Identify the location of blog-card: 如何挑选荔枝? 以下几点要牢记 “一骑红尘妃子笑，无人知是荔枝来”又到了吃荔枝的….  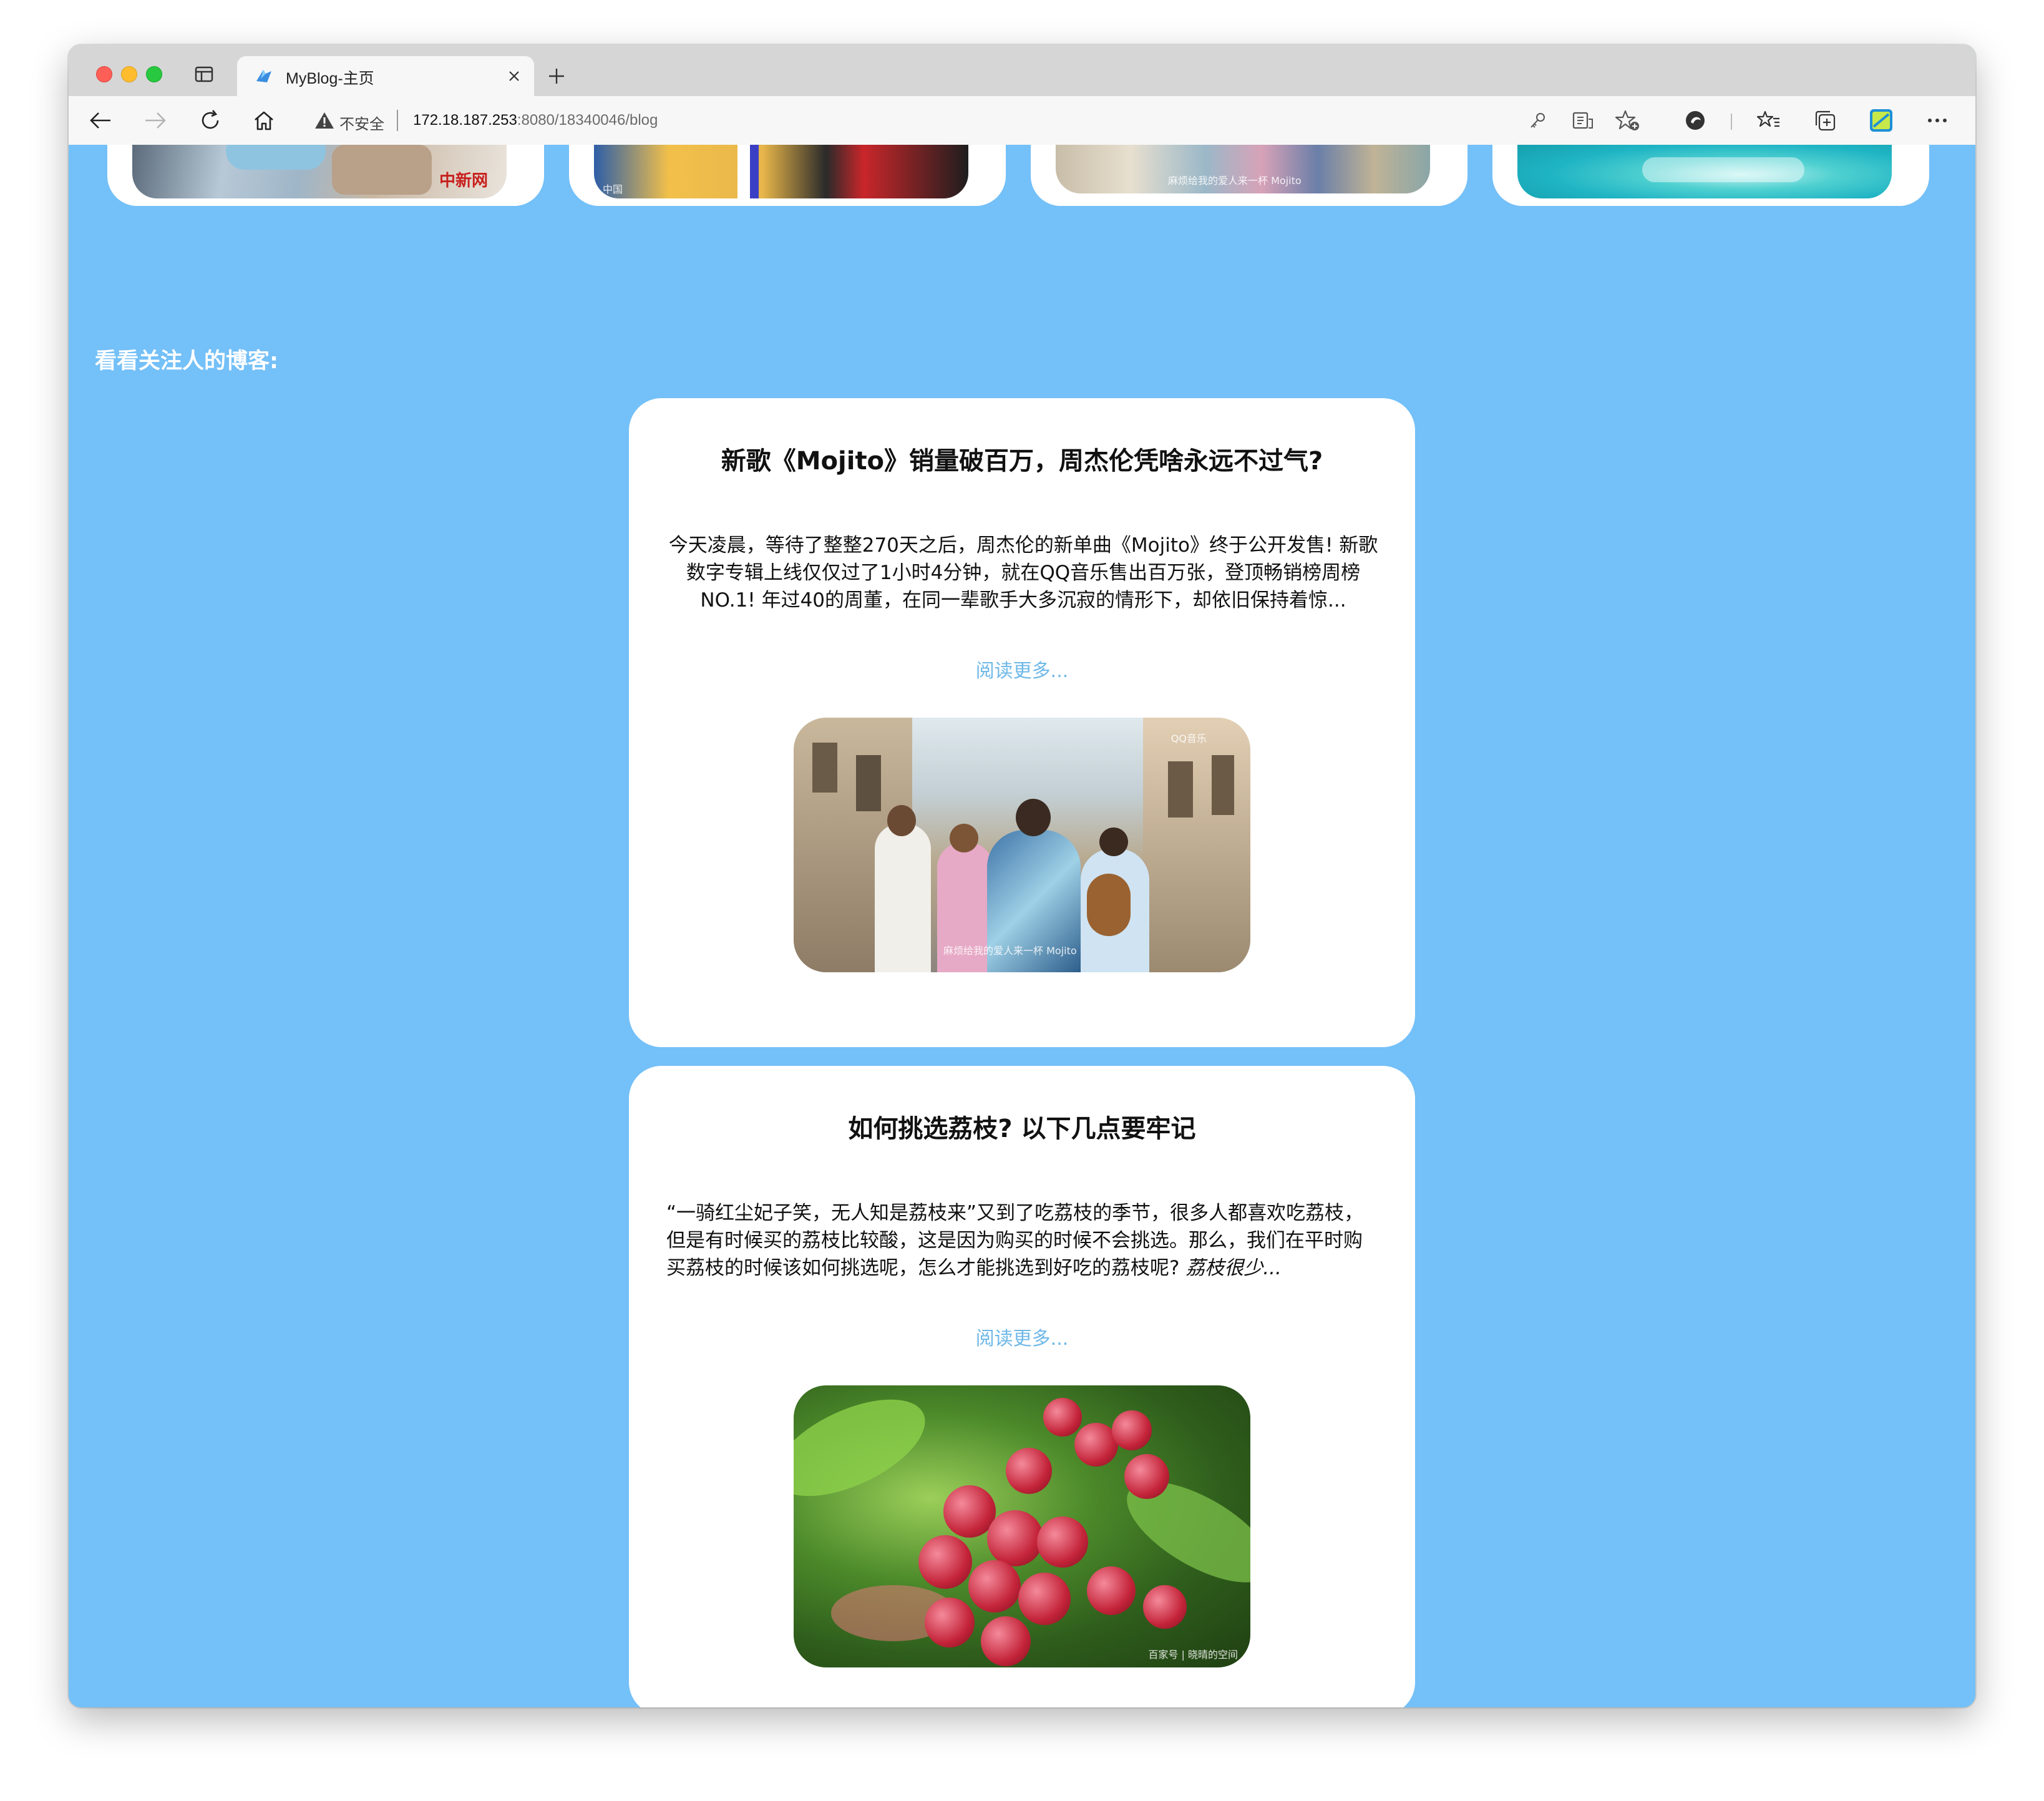
(1022, 1386).